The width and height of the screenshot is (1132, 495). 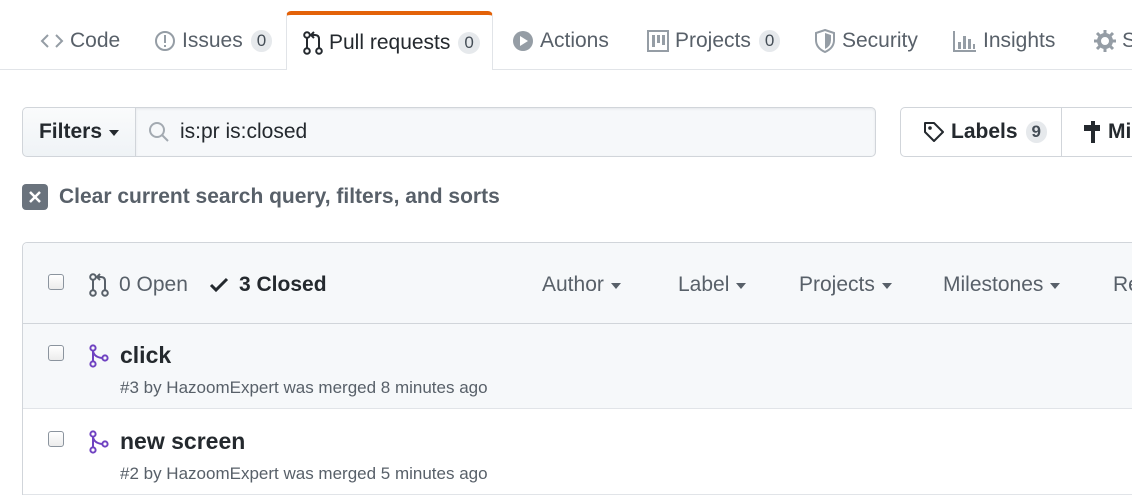 I want to click on tab-settings: S, so click(x=1113, y=41).